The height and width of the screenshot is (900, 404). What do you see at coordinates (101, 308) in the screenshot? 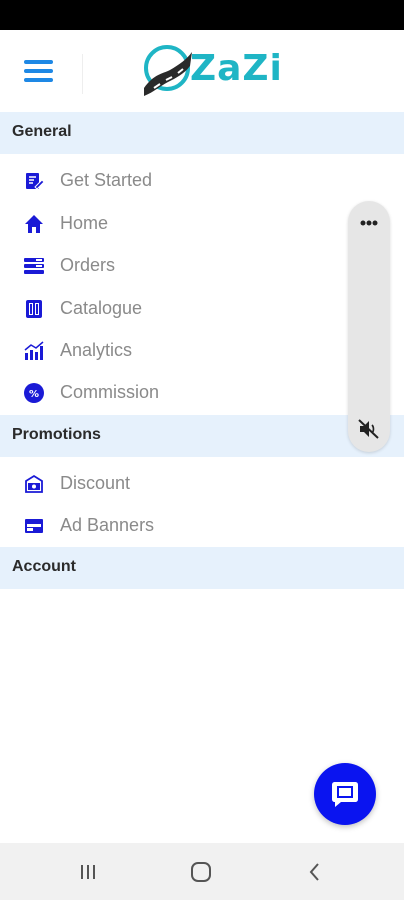
I see `nav-item-label: Catalogue` at bounding box center [101, 308].